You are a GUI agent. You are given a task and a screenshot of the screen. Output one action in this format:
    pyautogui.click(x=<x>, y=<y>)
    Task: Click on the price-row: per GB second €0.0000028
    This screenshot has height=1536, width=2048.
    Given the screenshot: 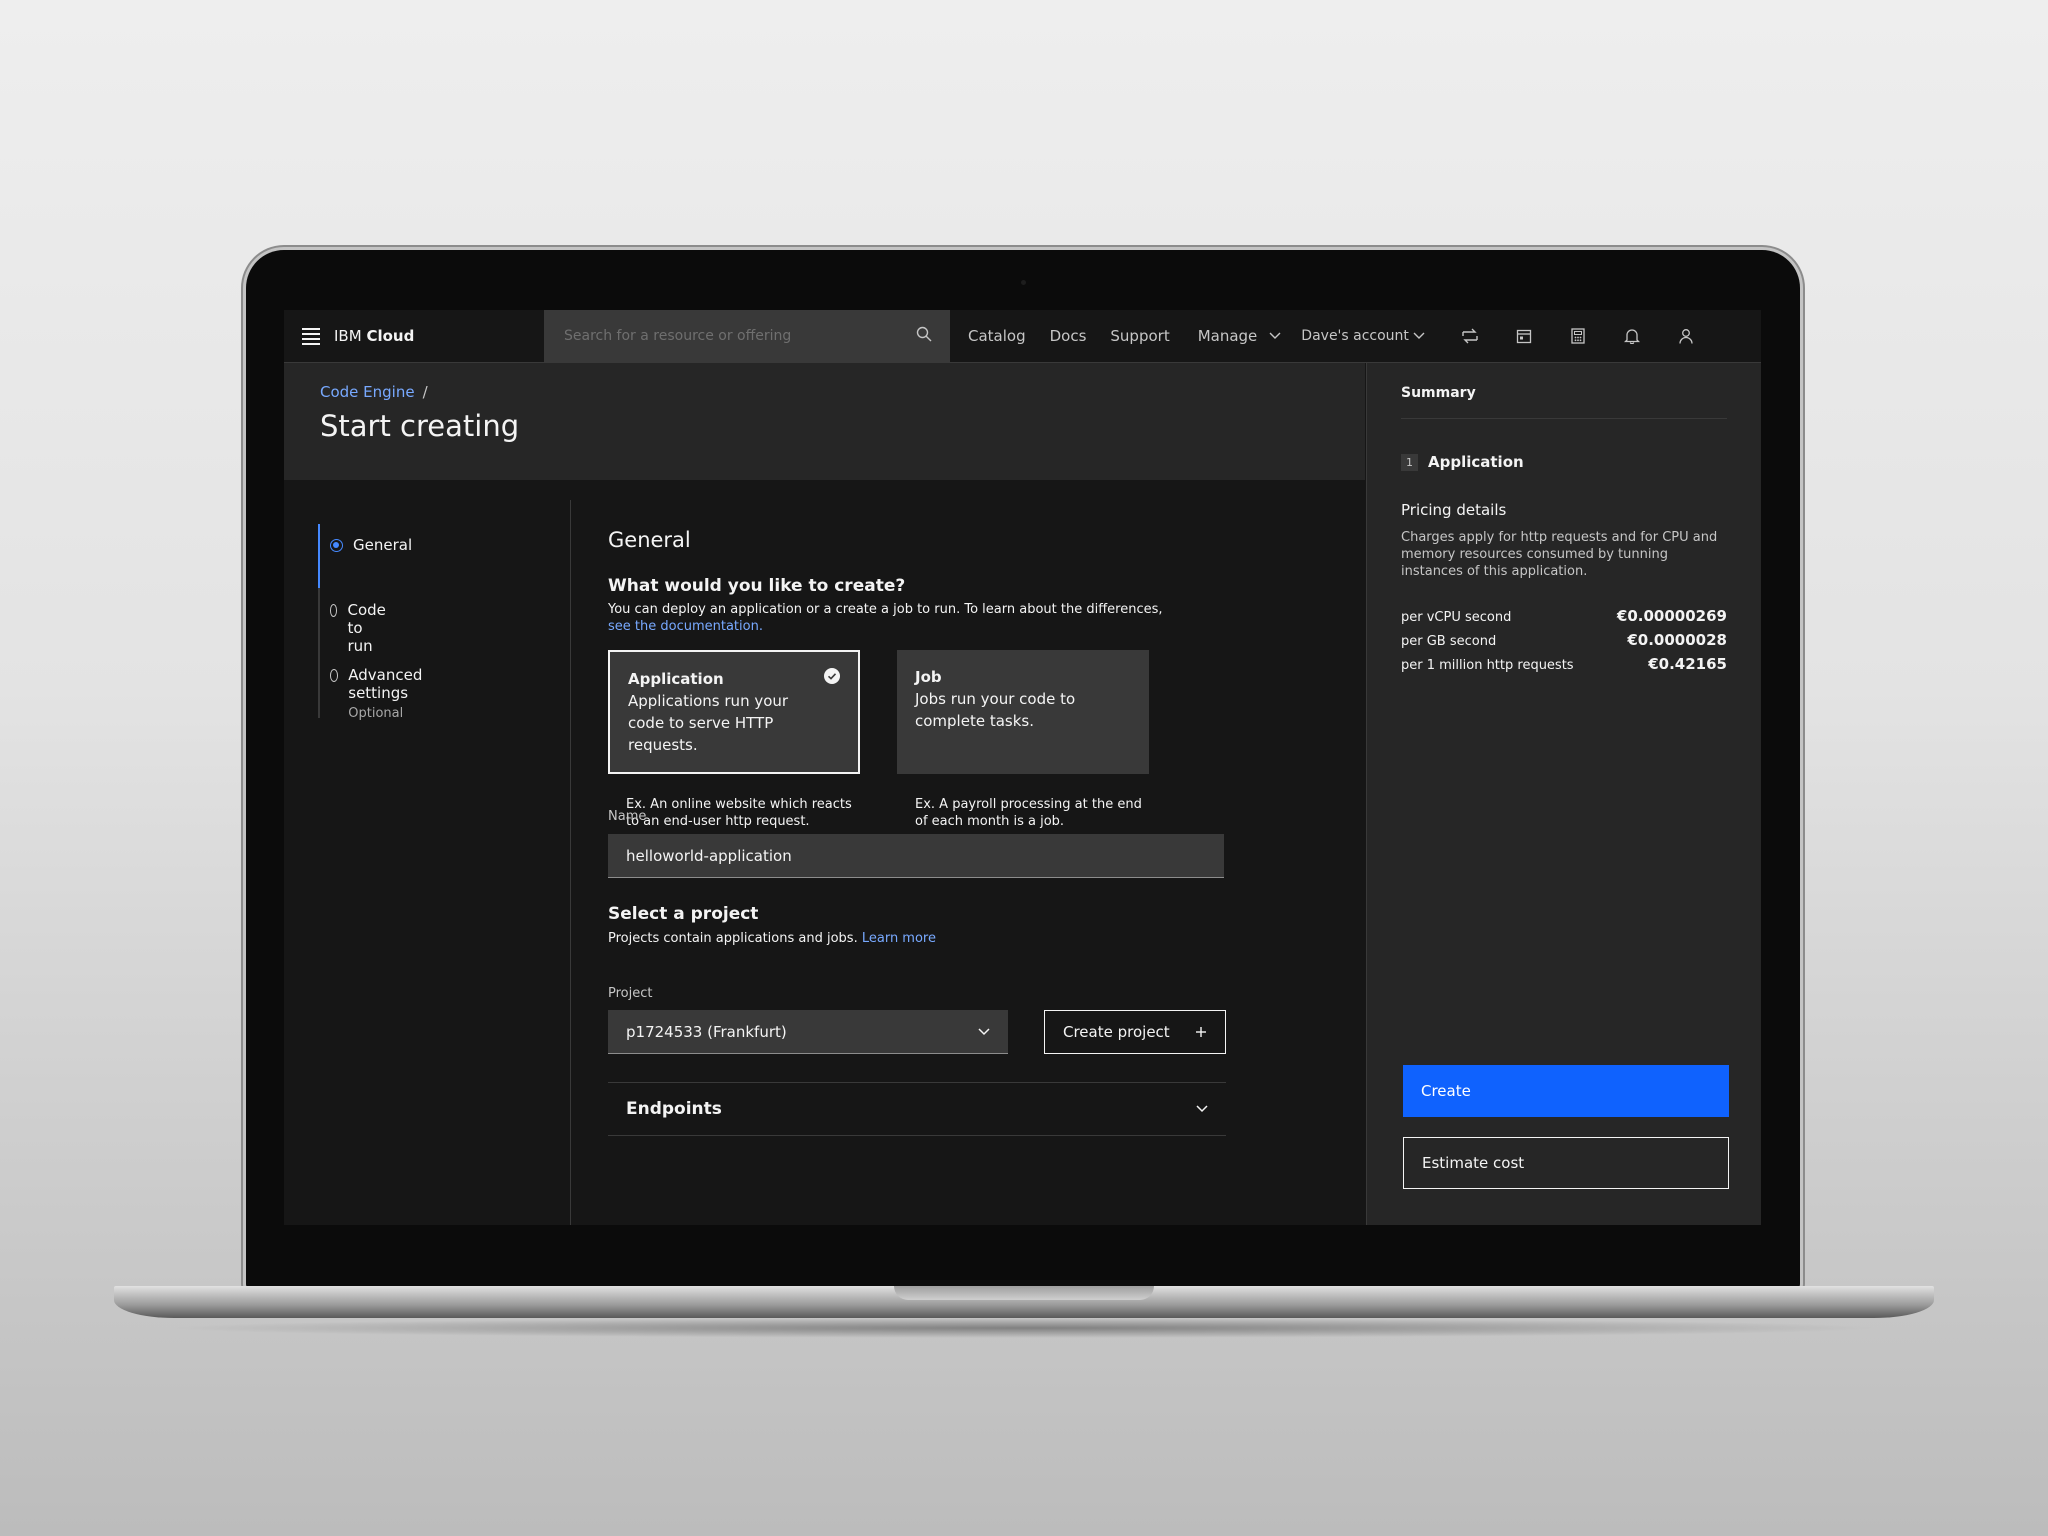 What is the action you would take?
    pyautogui.click(x=1564, y=640)
    